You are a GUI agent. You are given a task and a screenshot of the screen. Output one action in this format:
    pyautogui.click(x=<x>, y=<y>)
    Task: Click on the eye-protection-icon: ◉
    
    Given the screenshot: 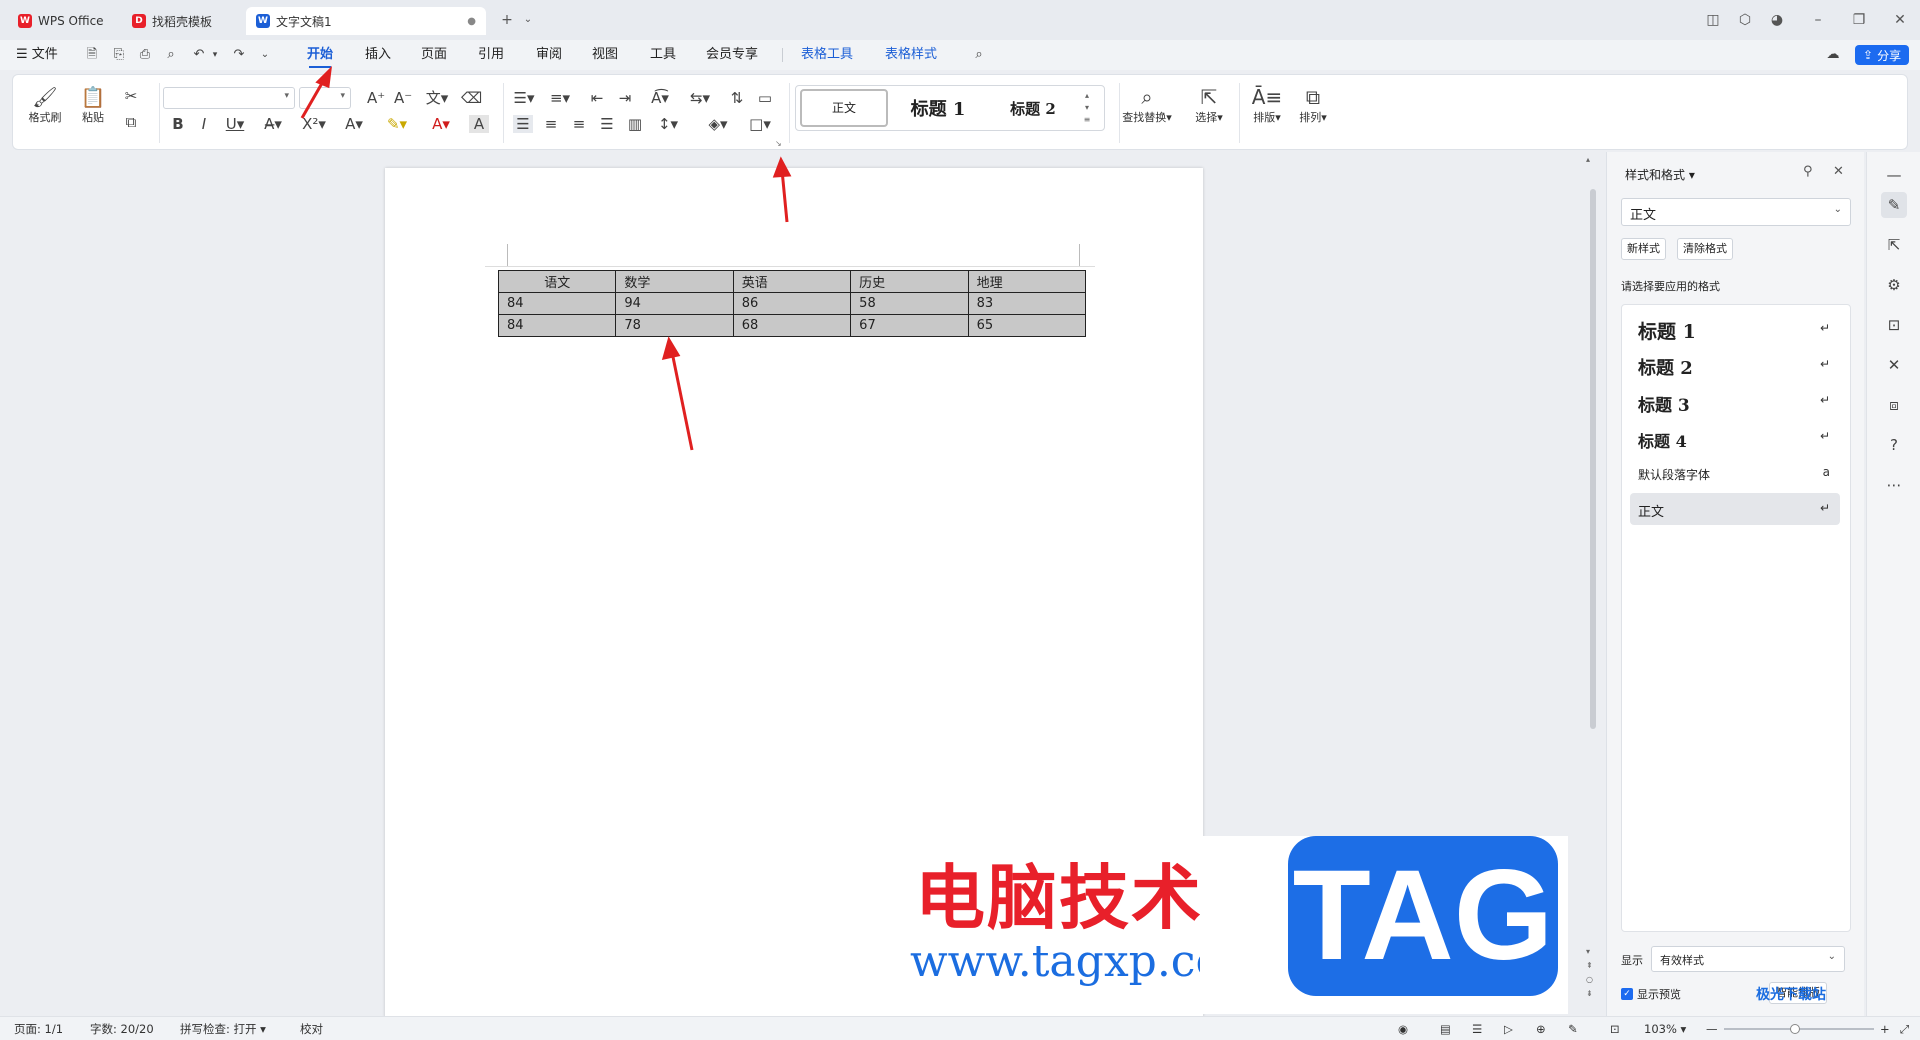 What is the action you would take?
    pyautogui.click(x=1403, y=1029)
    